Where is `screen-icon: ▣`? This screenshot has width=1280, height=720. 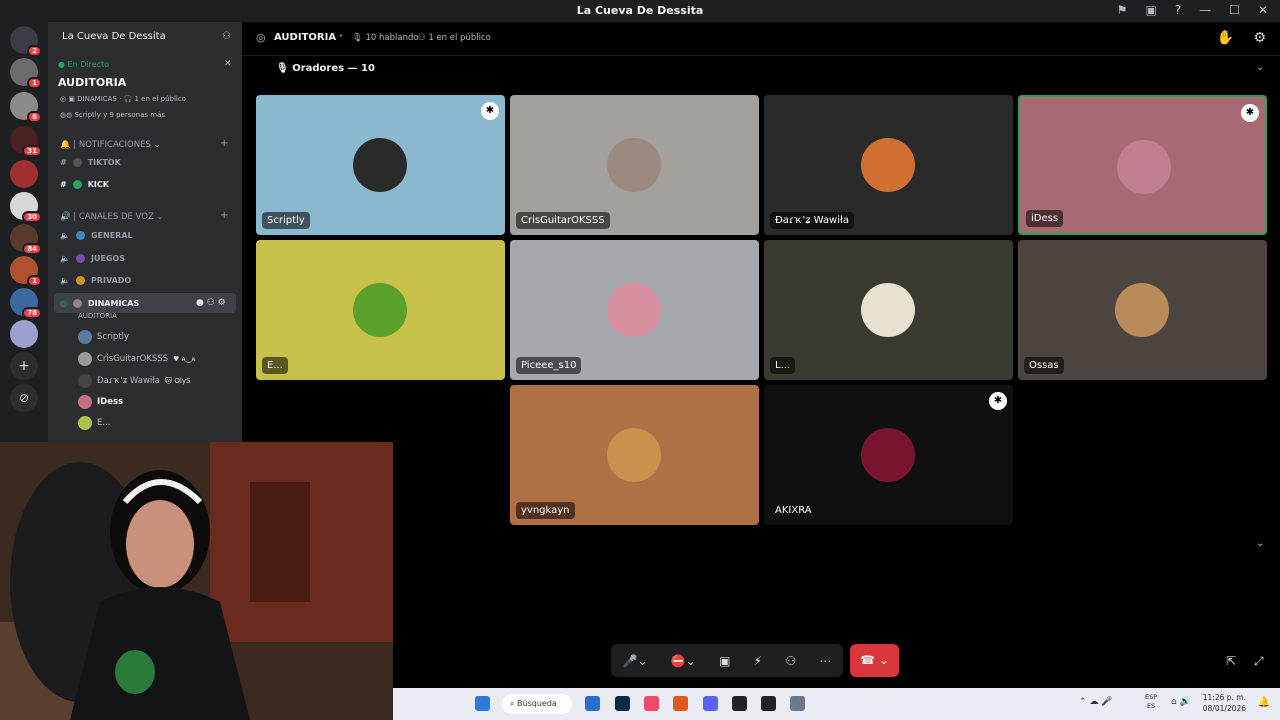 screen-icon: ▣ is located at coordinates (1150, 10).